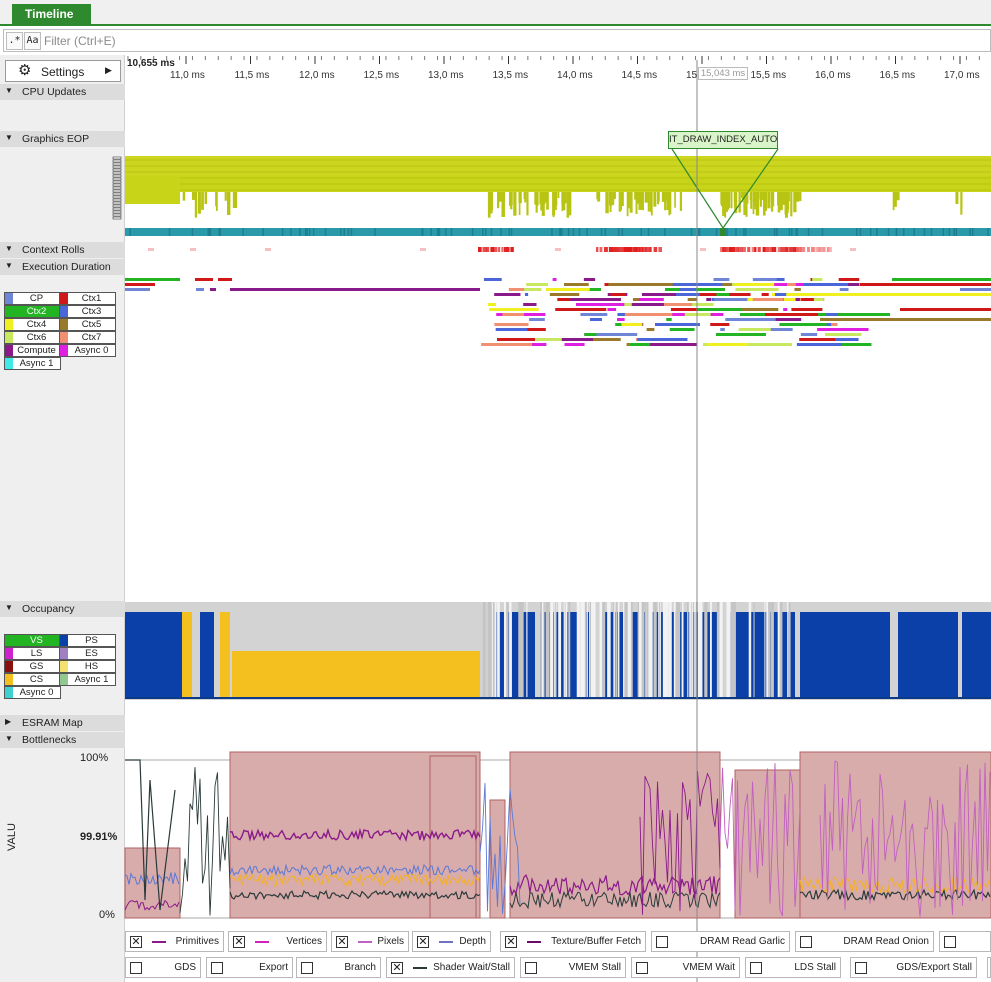  I want to click on counter-toggle-vertices: ✕ Vertices, so click(277, 941).